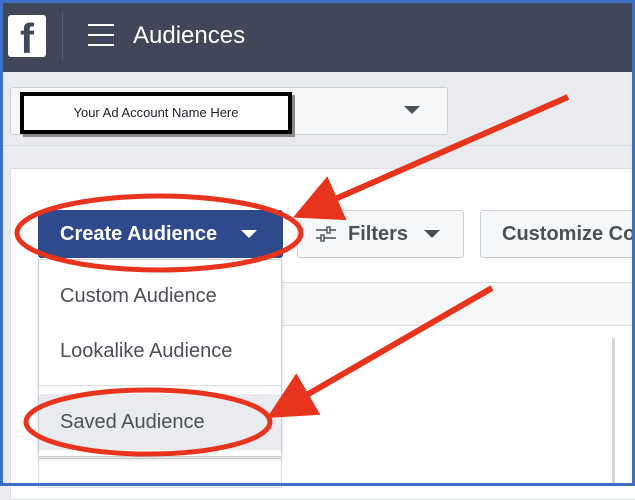  What do you see at coordinates (326, 234) in the screenshot?
I see `filter-sliders-icon` at bounding box center [326, 234].